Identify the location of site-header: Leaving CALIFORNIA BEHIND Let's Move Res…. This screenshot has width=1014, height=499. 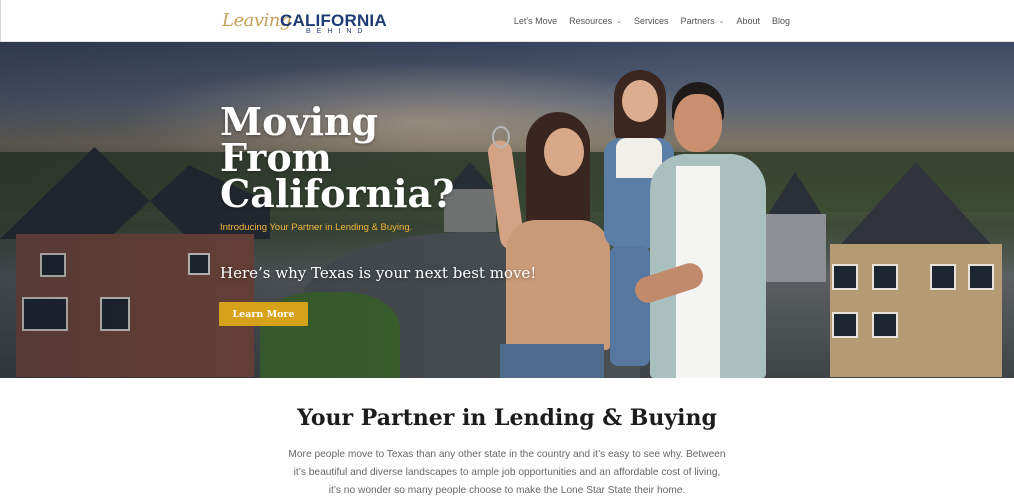
(507, 21).